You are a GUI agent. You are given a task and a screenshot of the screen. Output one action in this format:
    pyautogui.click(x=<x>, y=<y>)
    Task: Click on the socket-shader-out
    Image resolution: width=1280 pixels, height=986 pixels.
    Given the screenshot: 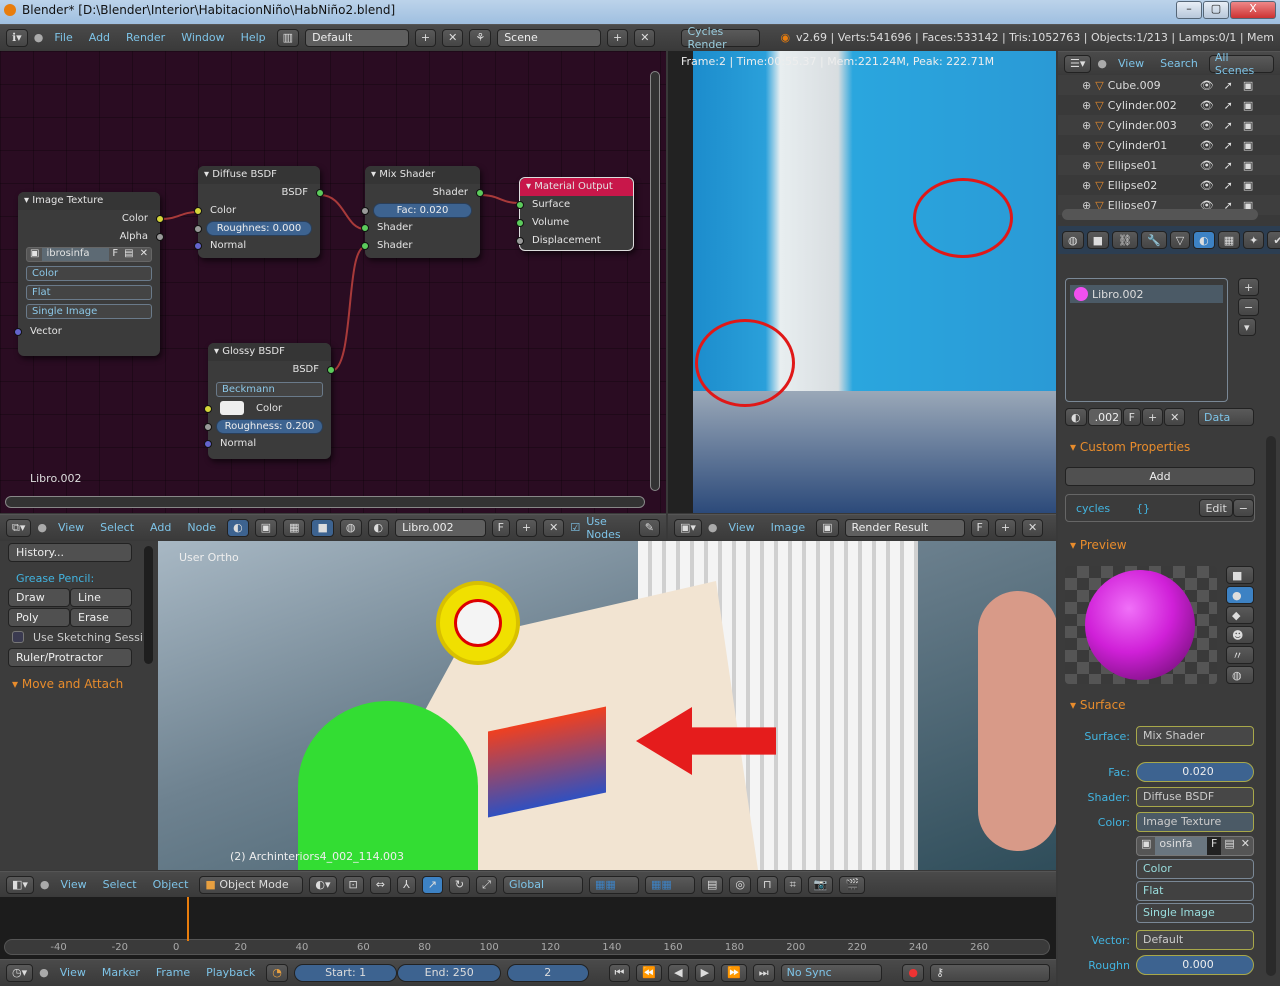 What is the action you would take?
    pyautogui.click(x=480, y=193)
    